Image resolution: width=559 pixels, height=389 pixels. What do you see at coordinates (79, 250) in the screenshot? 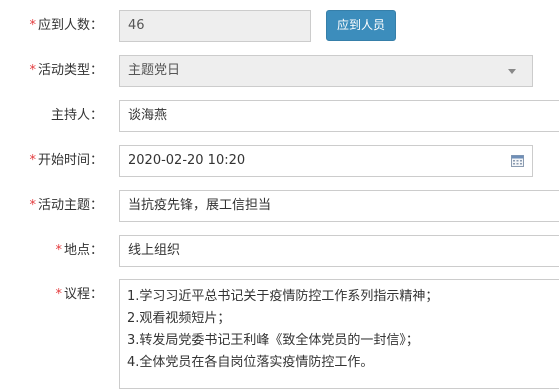
I see `location-label: * 地点：` at bounding box center [79, 250].